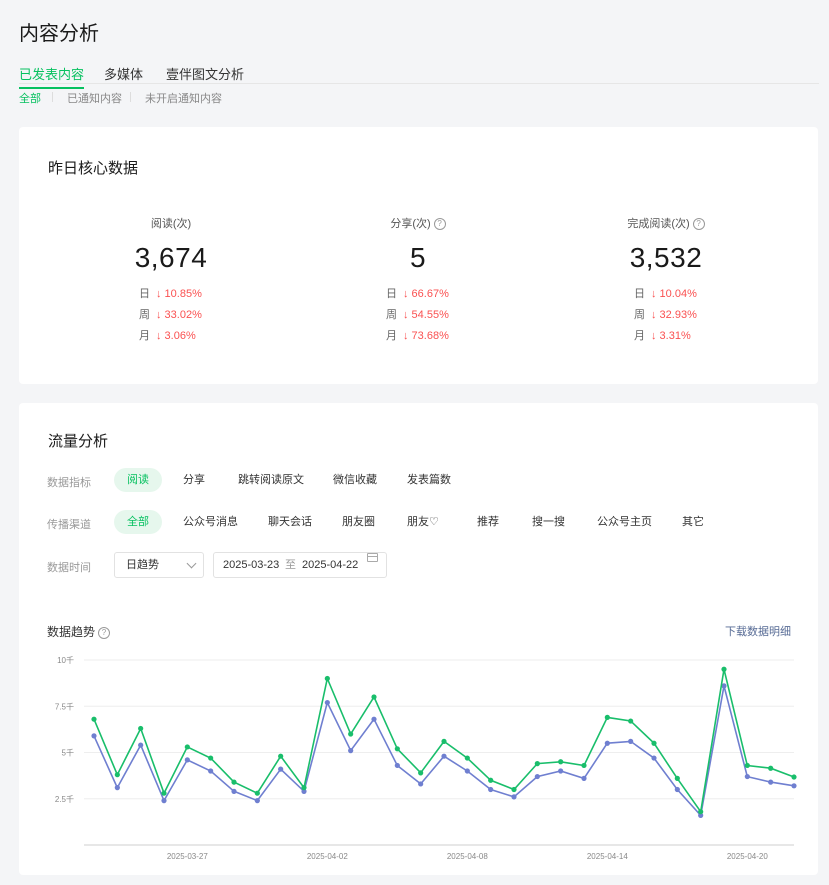  What do you see at coordinates (123, 75) in the screenshot?
I see `tab-multimedia: 多媒体` at bounding box center [123, 75].